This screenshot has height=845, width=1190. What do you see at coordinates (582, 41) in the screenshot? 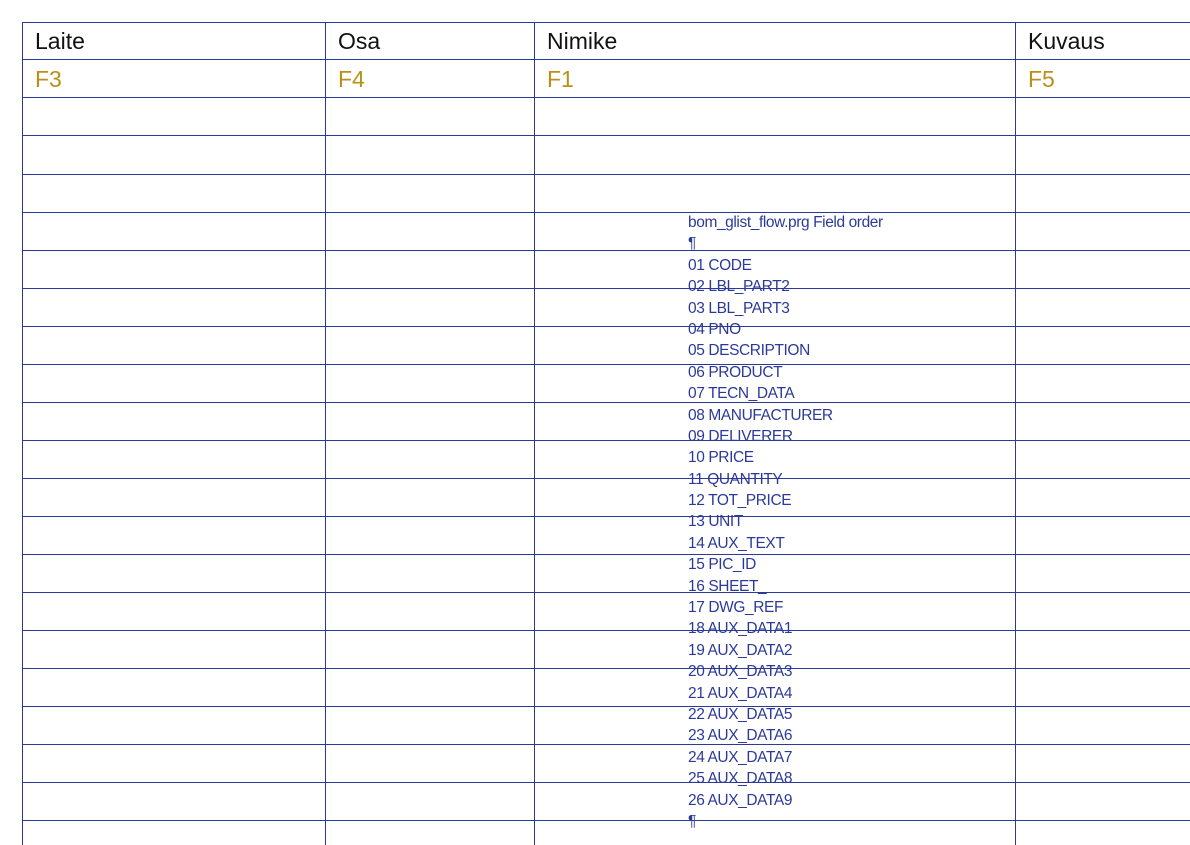
I see `header-nimike: Nimike` at bounding box center [582, 41].